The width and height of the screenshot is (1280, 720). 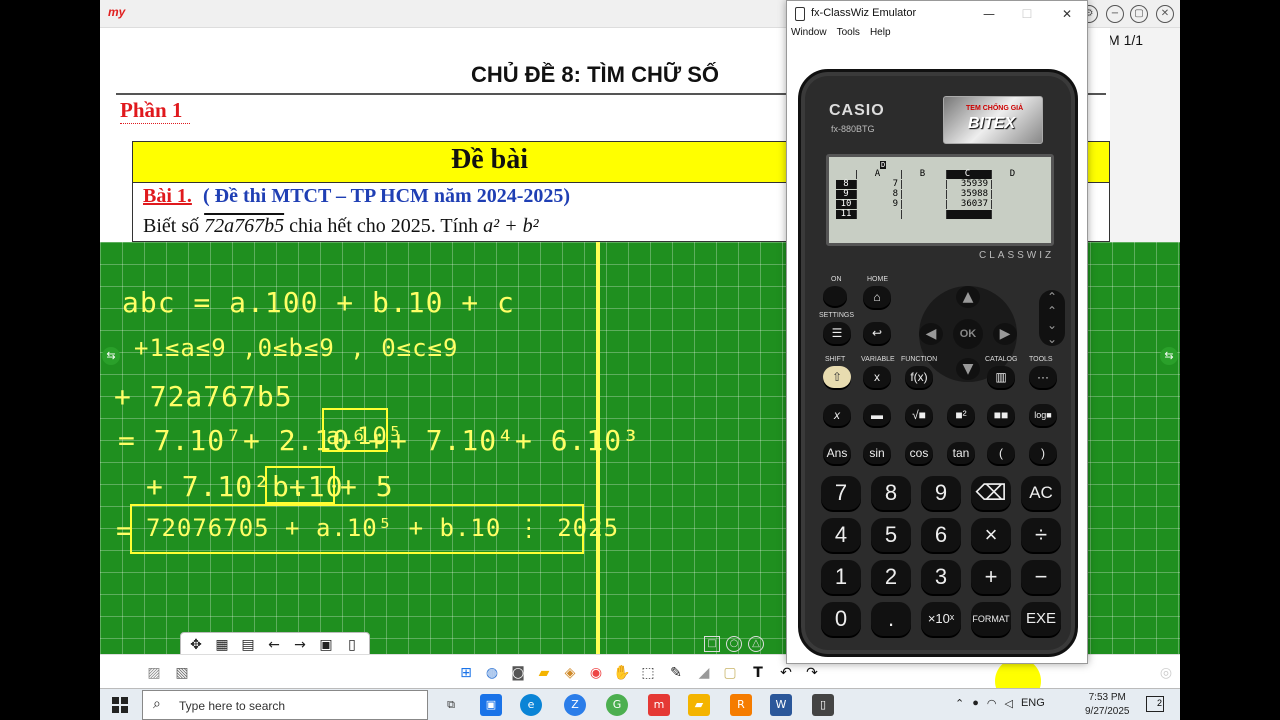 What do you see at coordinates (877, 297) in the screenshot?
I see `home-key: ⌂` at bounding box center [877, 297].